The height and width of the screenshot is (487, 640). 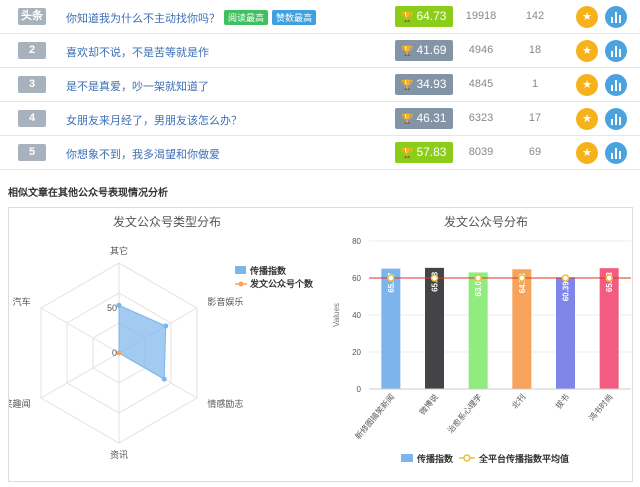 What do you see at coordinates (481, 50) in the screenshot?
I see `read-count: 4946` at bounding box center [481, 50].